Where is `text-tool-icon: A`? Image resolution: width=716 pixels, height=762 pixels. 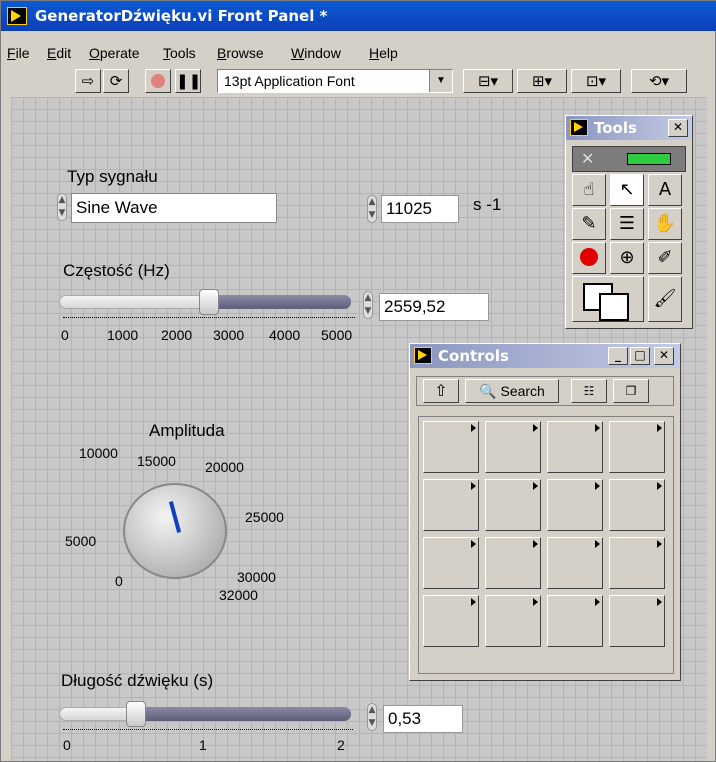
text-tool-icon: A is located at coordinates (665, 190).